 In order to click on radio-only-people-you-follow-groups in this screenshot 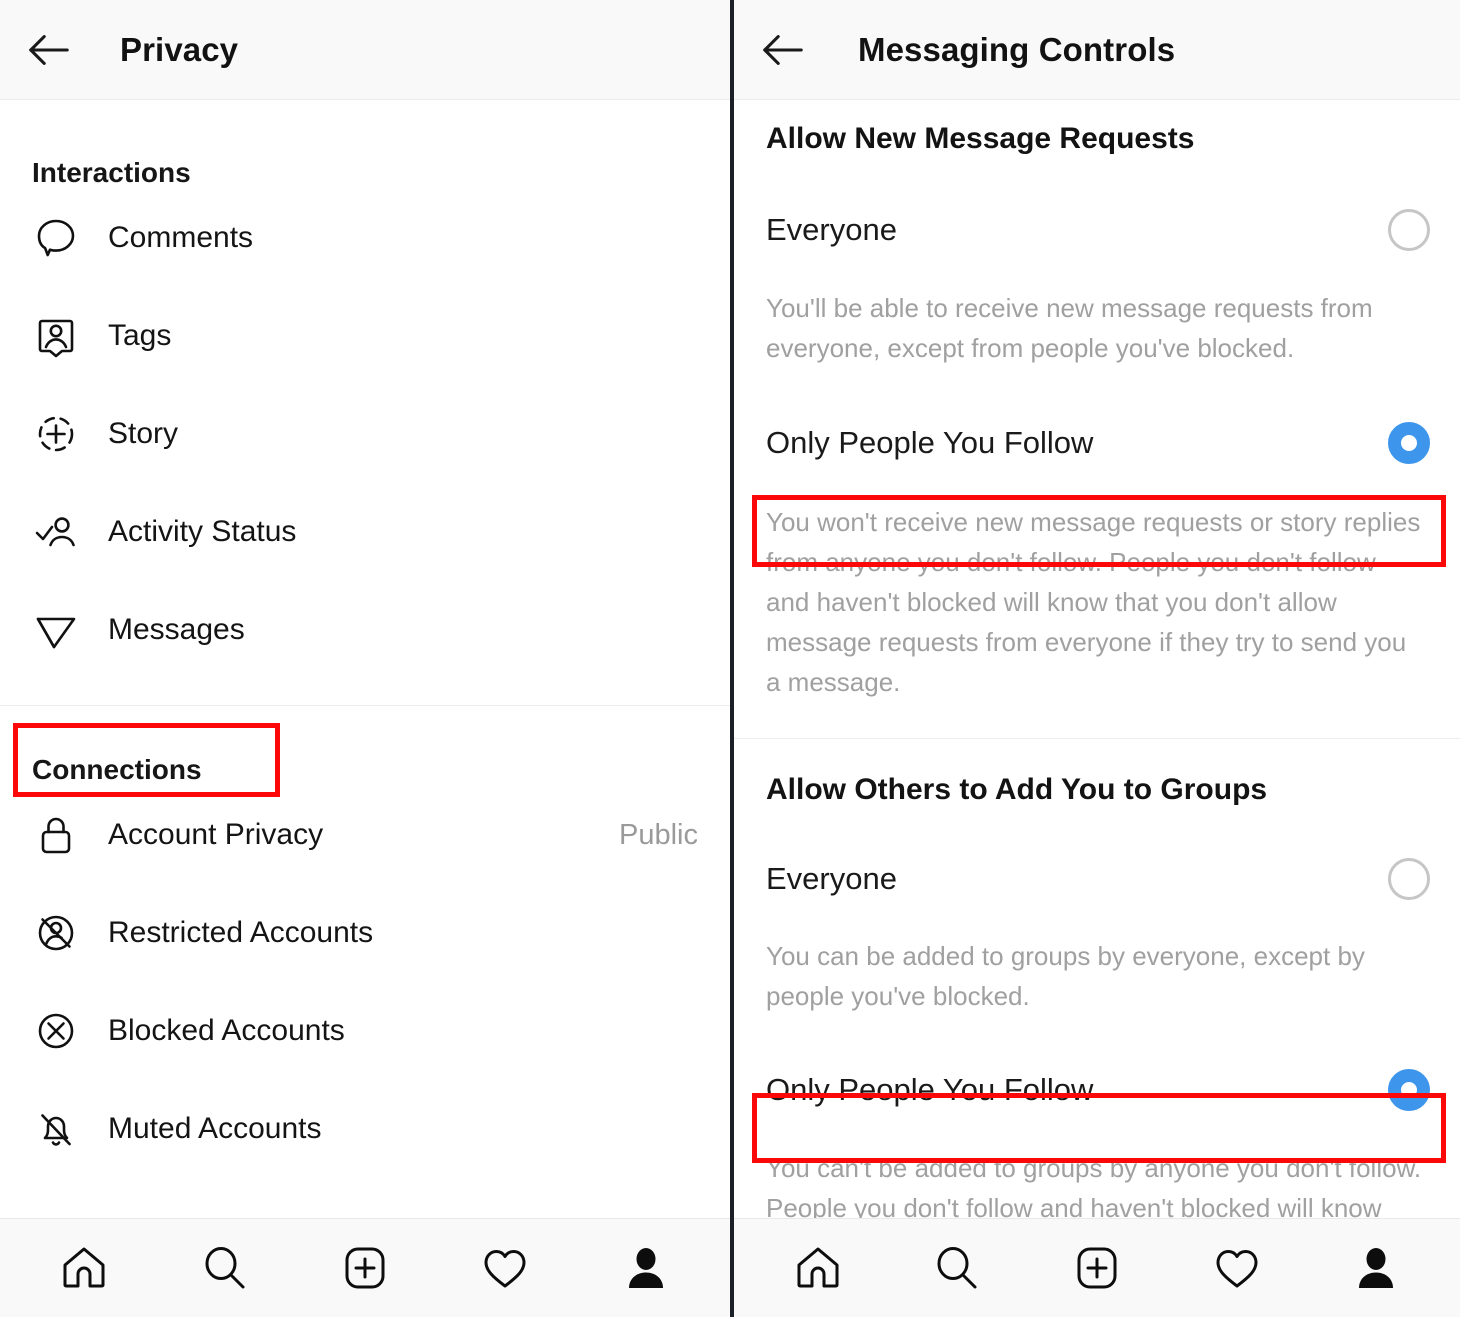, I will do `click(1409, 1090)`.